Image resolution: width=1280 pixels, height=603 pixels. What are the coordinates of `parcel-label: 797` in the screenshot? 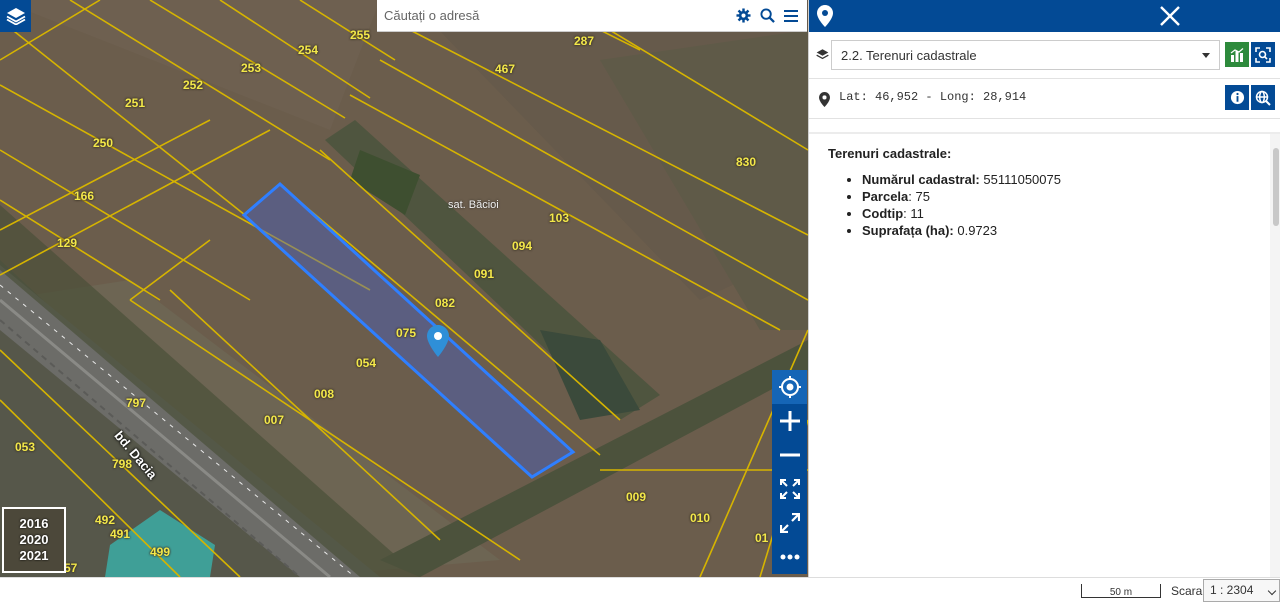 It's located at (136, 403).